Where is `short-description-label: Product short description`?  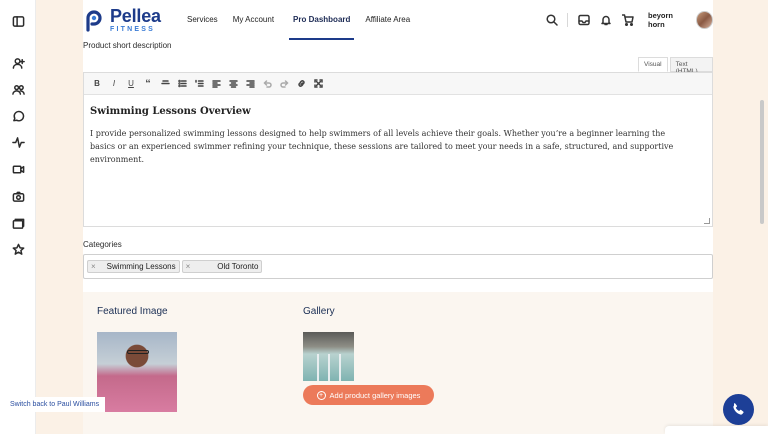
short-description-label: Product short description is located at coordinates (127, 45).